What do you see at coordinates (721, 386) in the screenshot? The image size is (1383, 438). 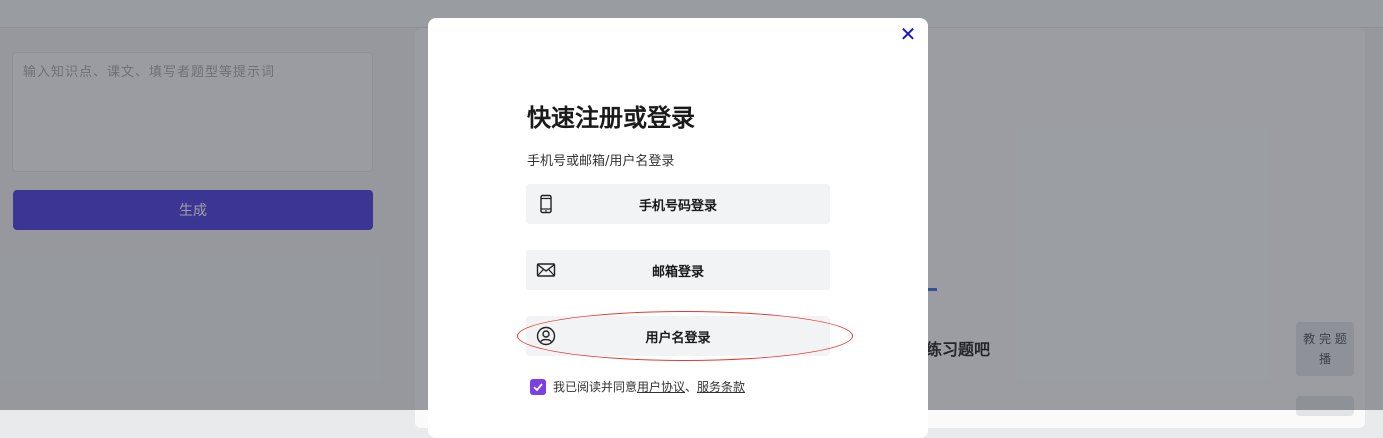 I see `service-terms-link: 服务条款` at bounding box center [721, 386].